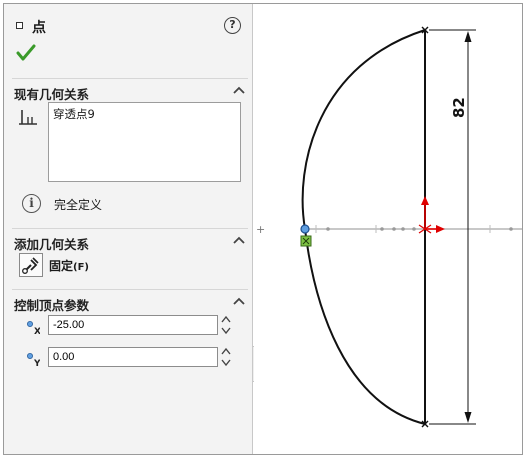  Describe the element at coordinates (52, 244) in the screenshot. I see `add-relations-title: 添加几何关系` at that location.